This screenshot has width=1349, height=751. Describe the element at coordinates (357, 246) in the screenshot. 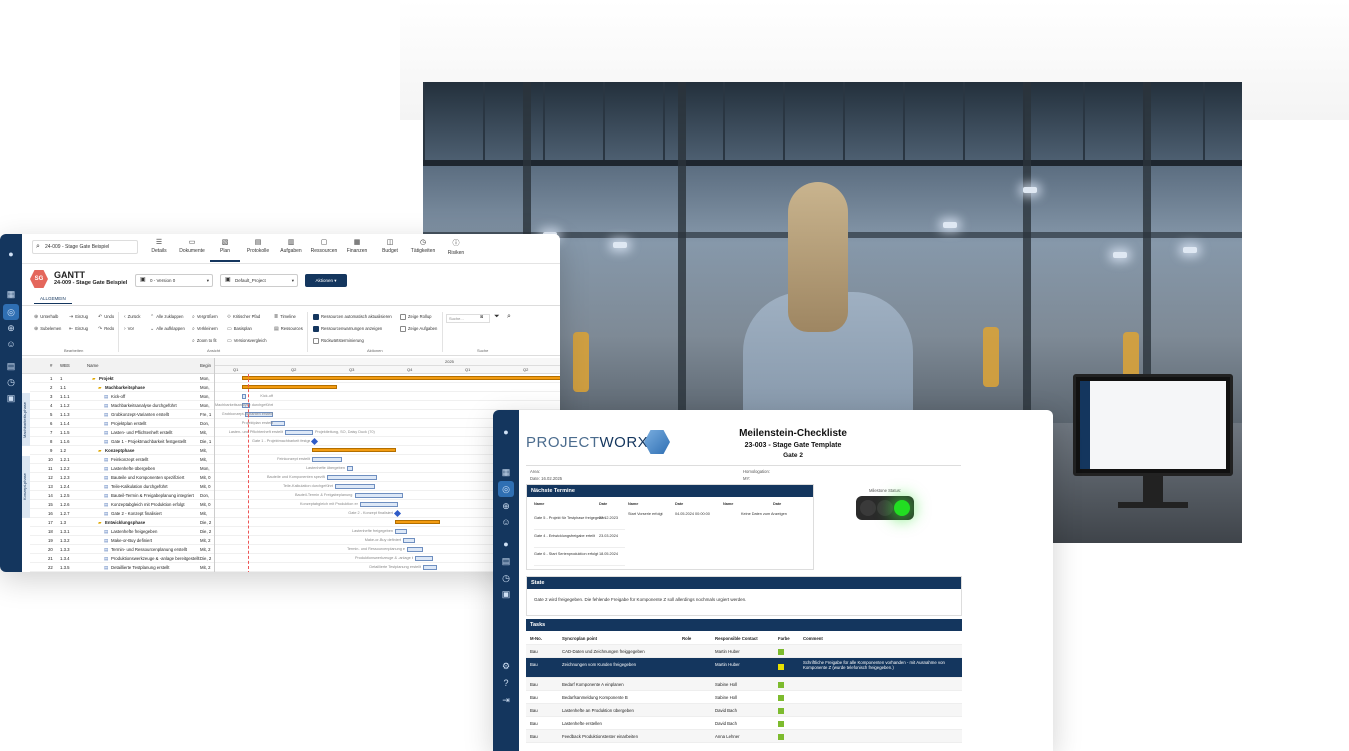

I see `nav-finanzen: ▦ Finanzen` at that location.